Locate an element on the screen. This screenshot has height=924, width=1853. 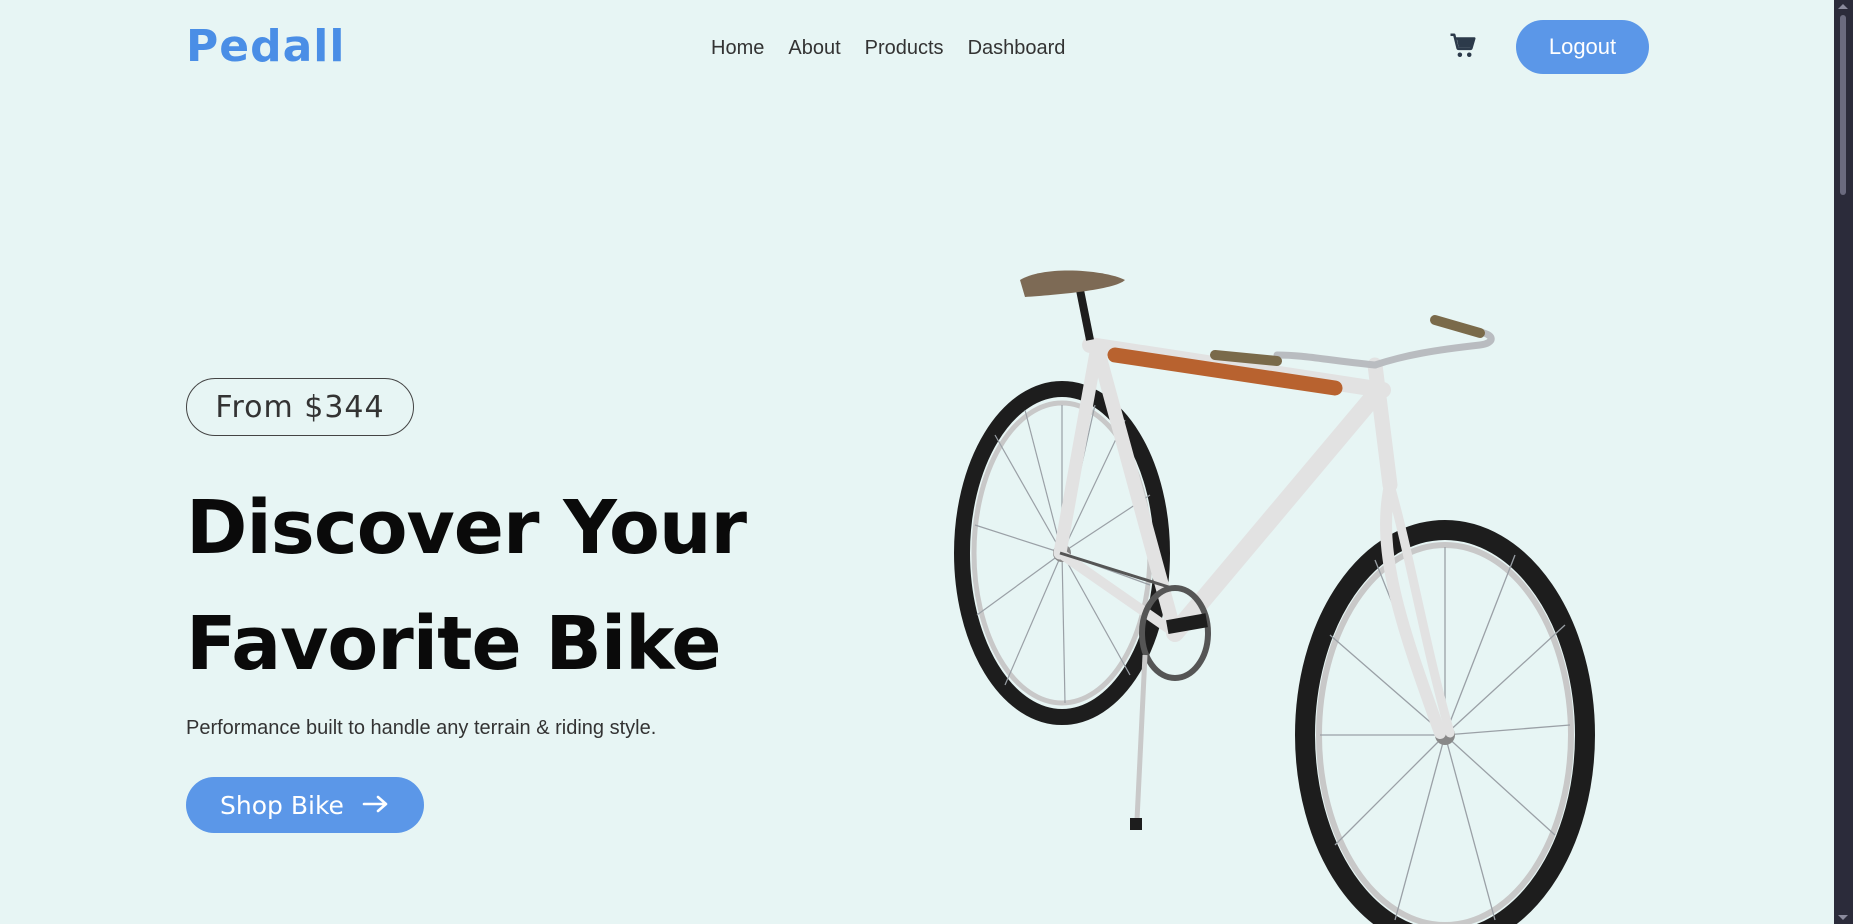
hero-title-line2: Favorite Bike is located at coordinates (454, 644).